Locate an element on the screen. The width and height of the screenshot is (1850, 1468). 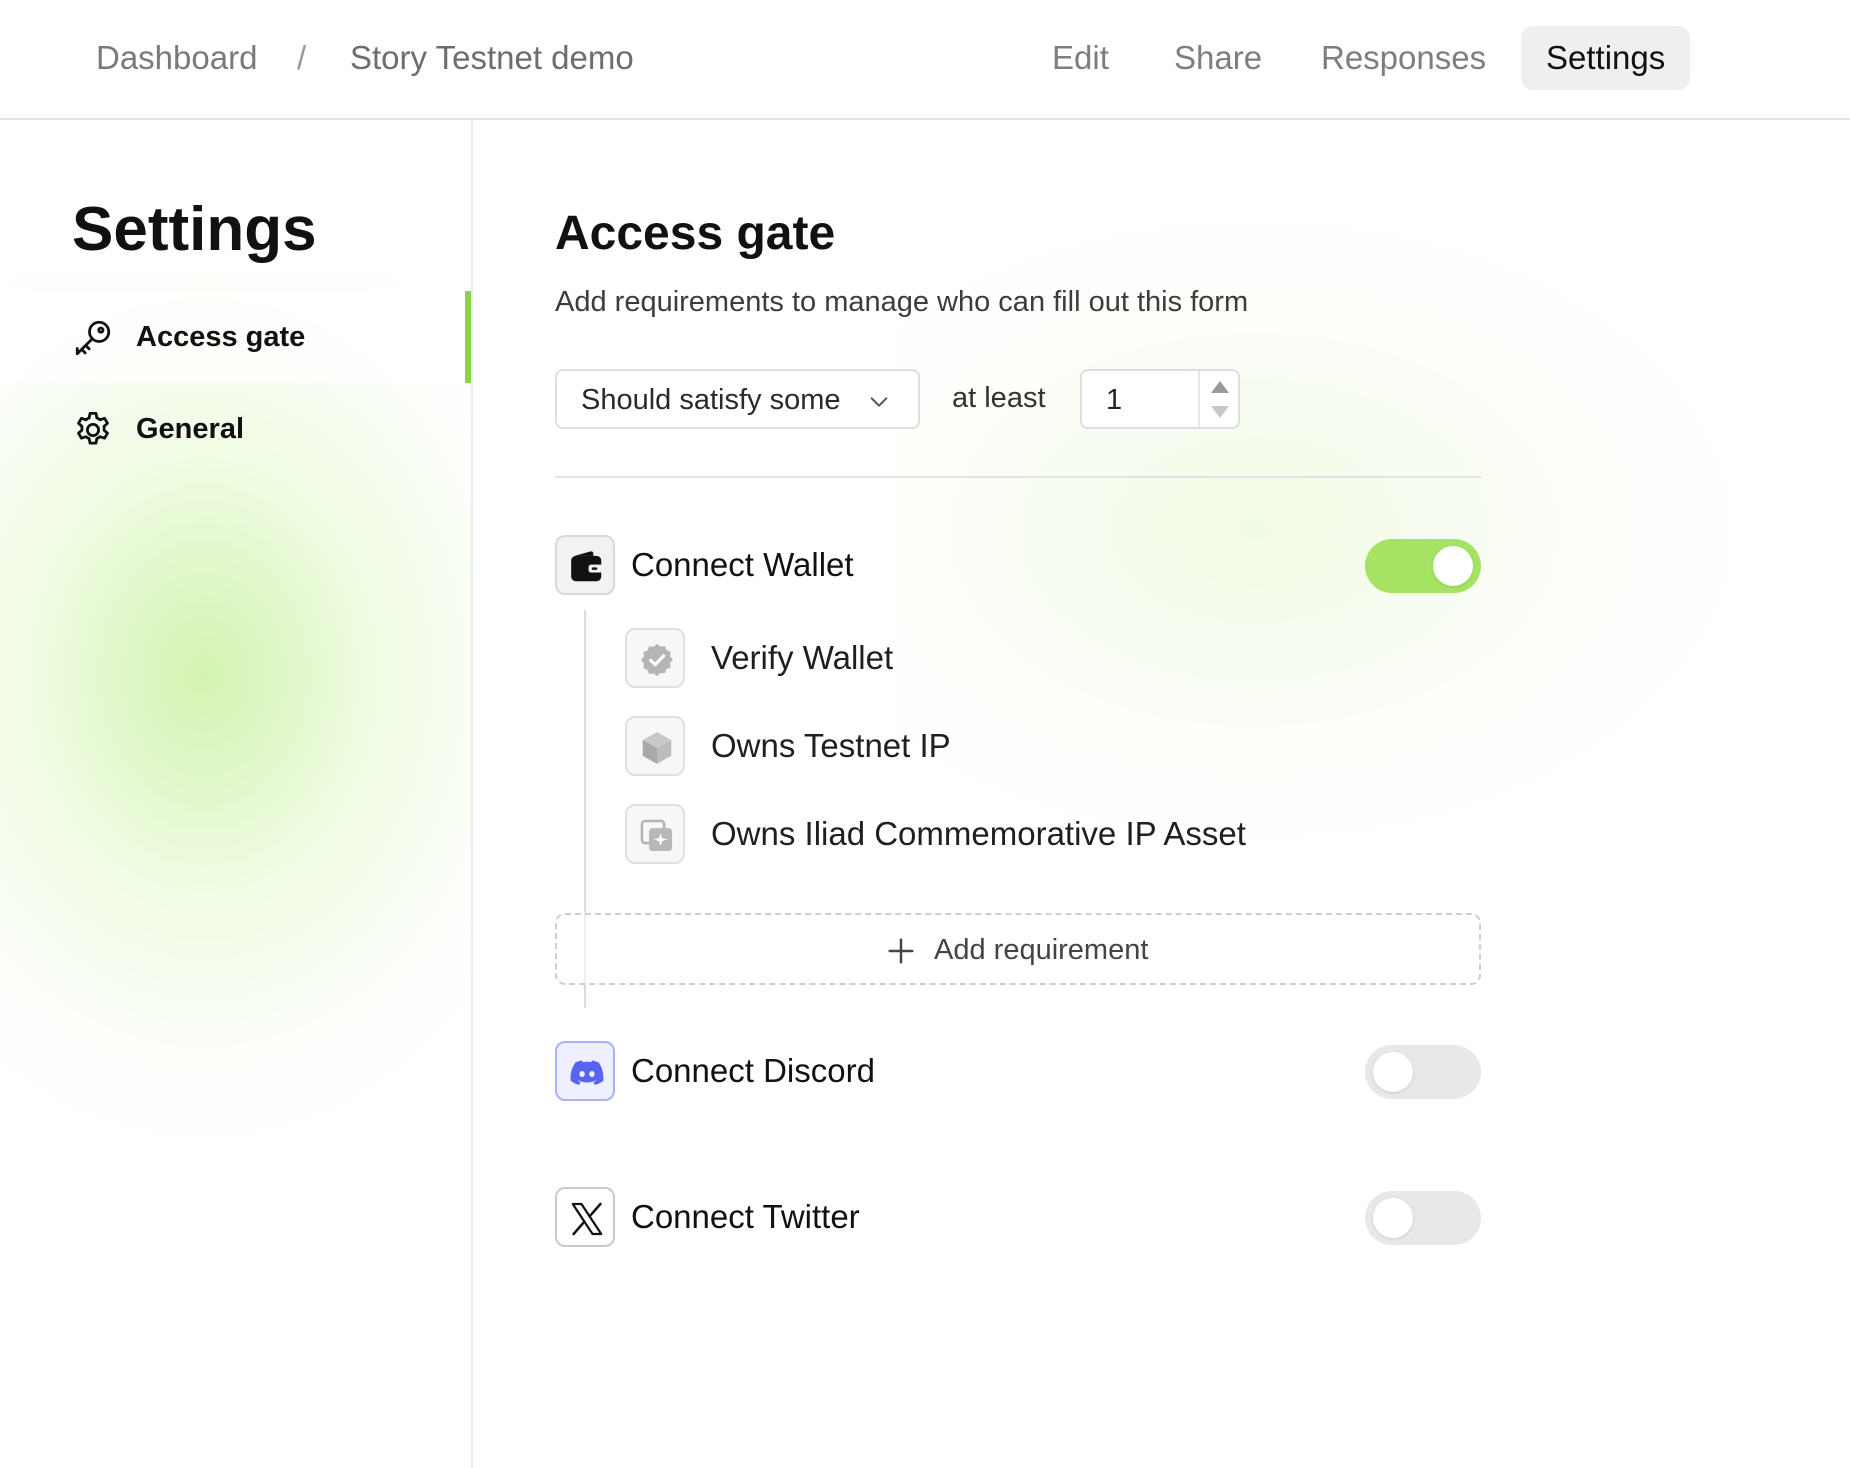
tab-share: Share is located at coordinates (1218, 58).